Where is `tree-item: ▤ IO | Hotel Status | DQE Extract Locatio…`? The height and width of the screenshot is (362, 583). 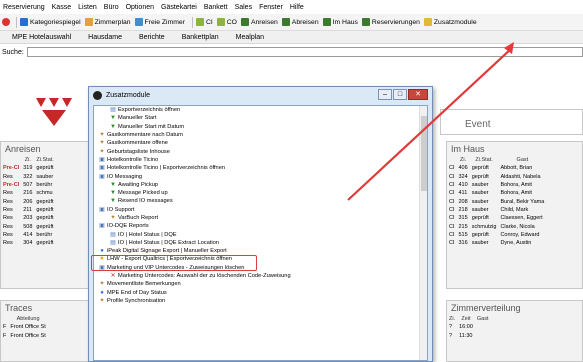
tree-item: ▤ IO | Hotel Status | DQE Extract Locatio… is located at coordinates (260, 243).